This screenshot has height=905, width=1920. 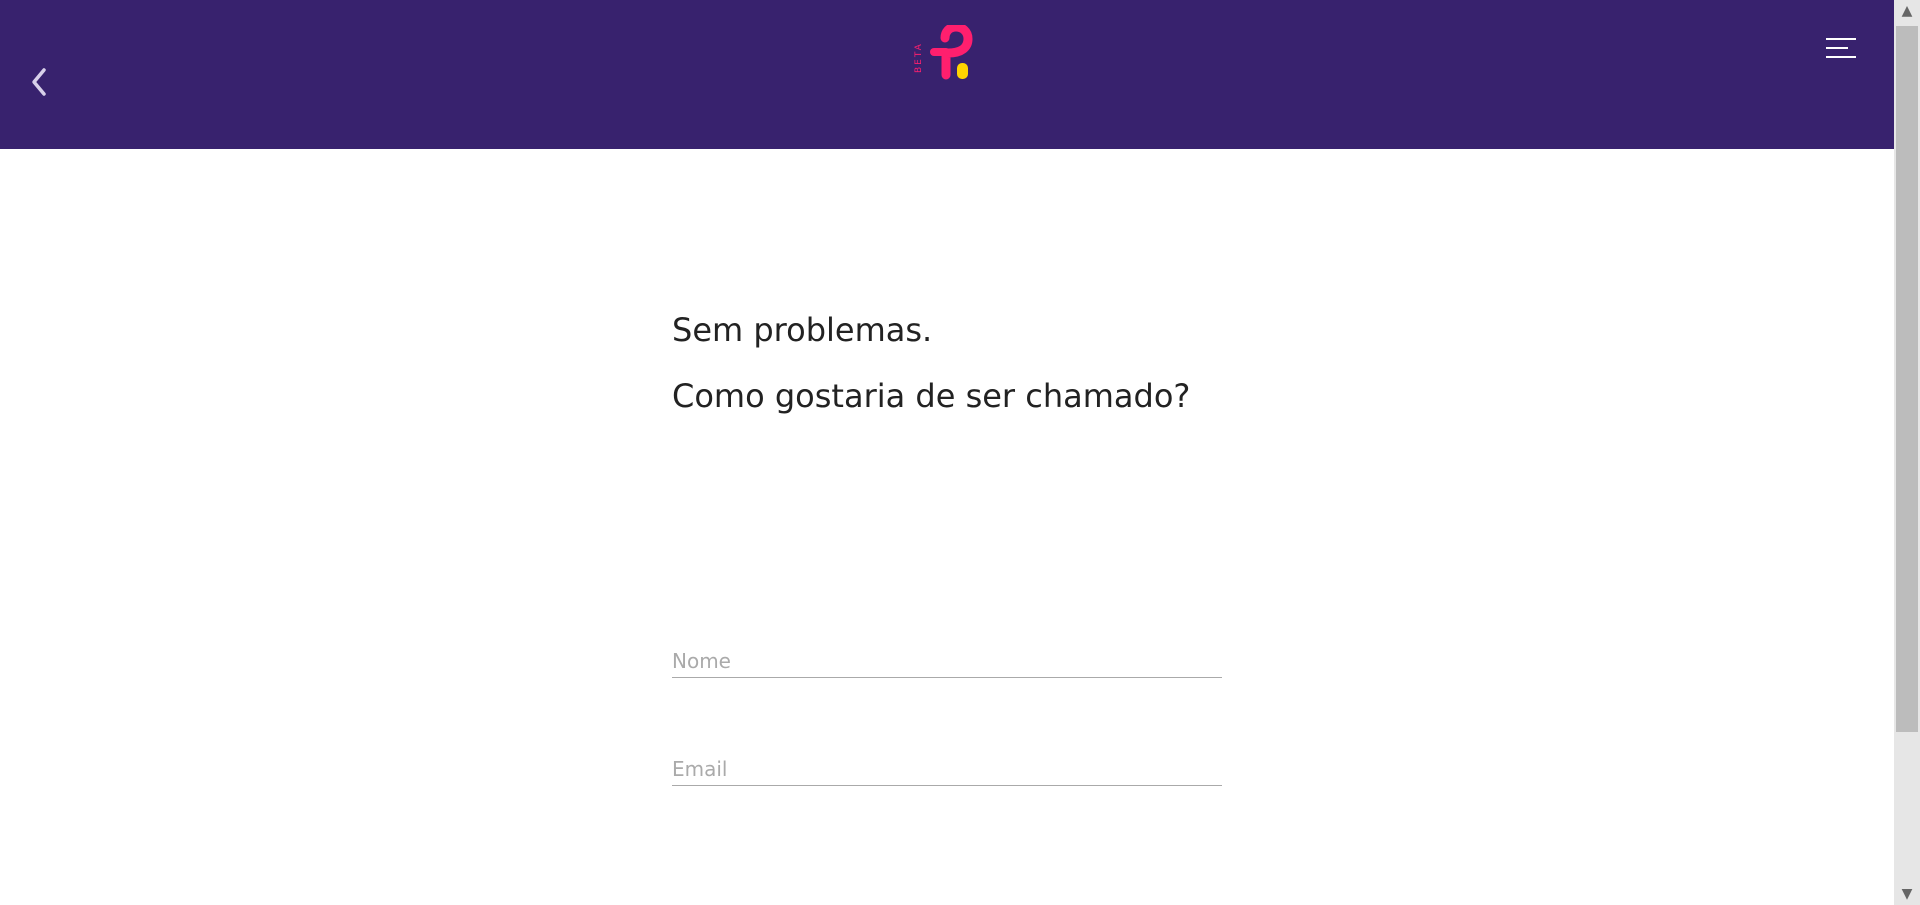 I want to click on scroll-down-icon: ▼, so click(x=1907, y=894).